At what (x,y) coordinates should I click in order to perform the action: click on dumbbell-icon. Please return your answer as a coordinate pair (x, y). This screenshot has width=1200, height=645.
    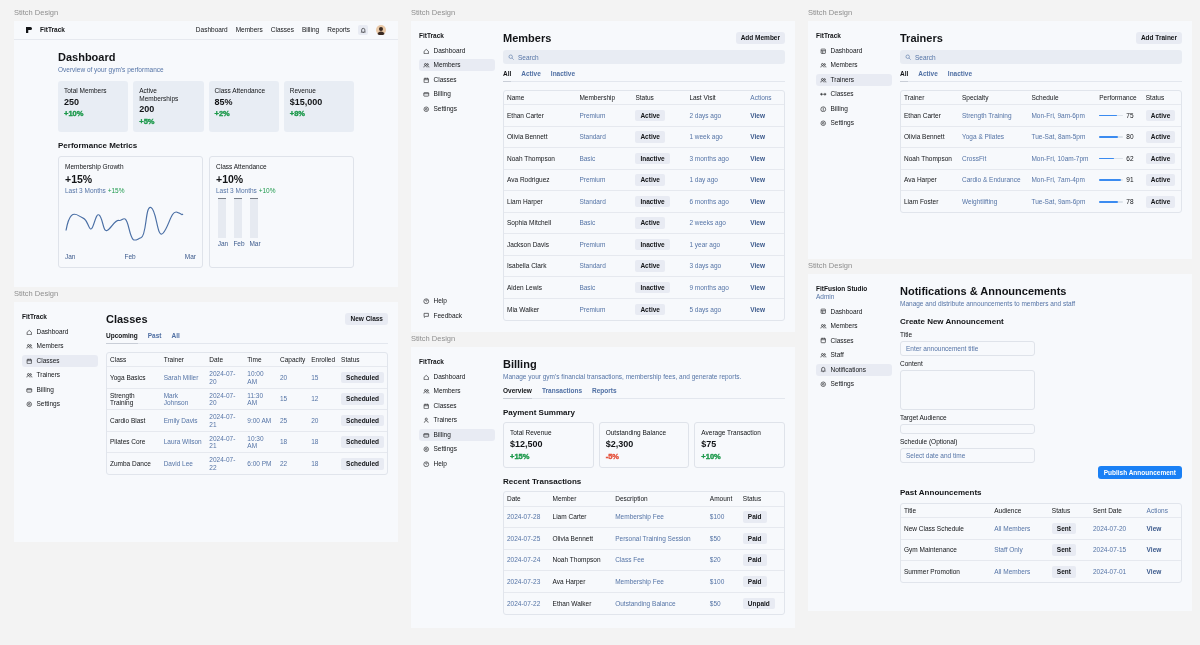
    Looking at the image, I should click on (823, 94).